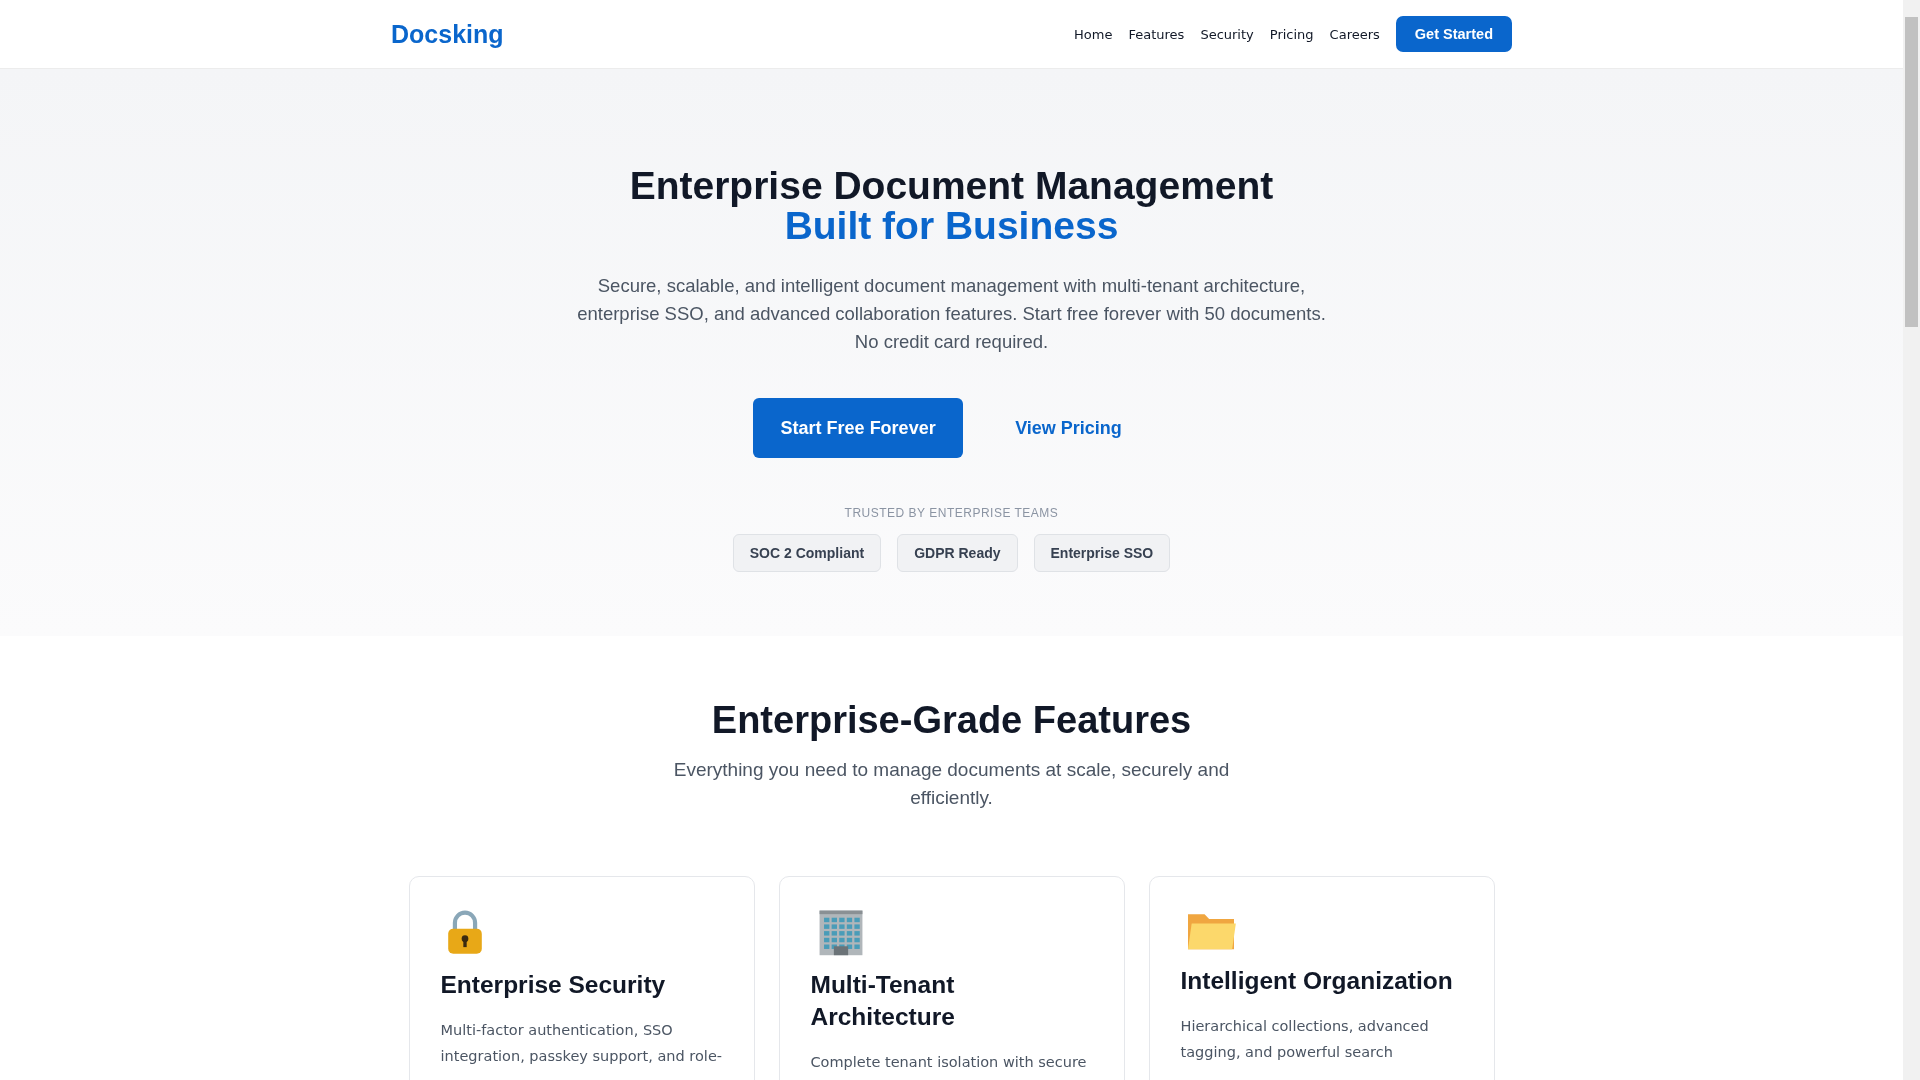 The height and width of the screenshot is (1080, 1920). What do you see at coordinates (1453, 34) in the screenshot?
I see `get-started-button: Get Started` at bounding box center [1453, 34].